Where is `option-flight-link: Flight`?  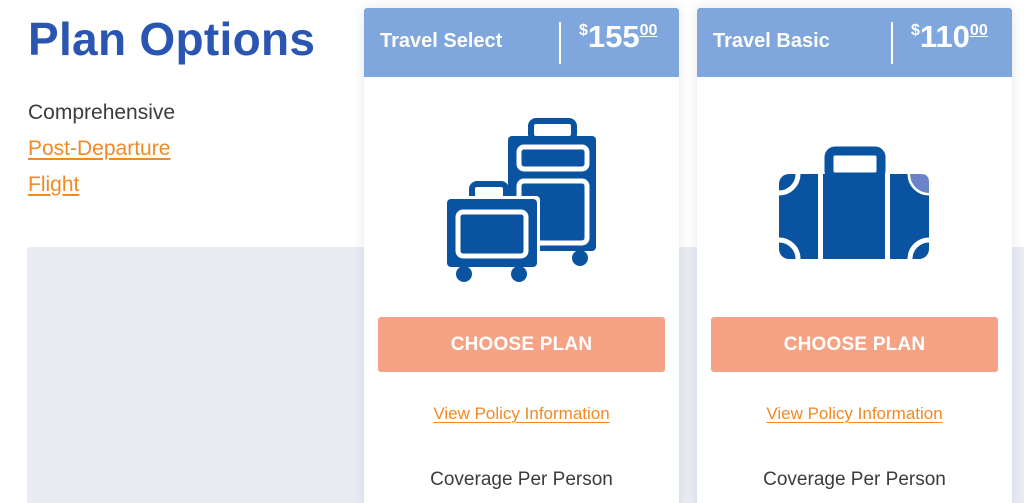
option-flight-link: Flight is located at coordinates (101, 185).